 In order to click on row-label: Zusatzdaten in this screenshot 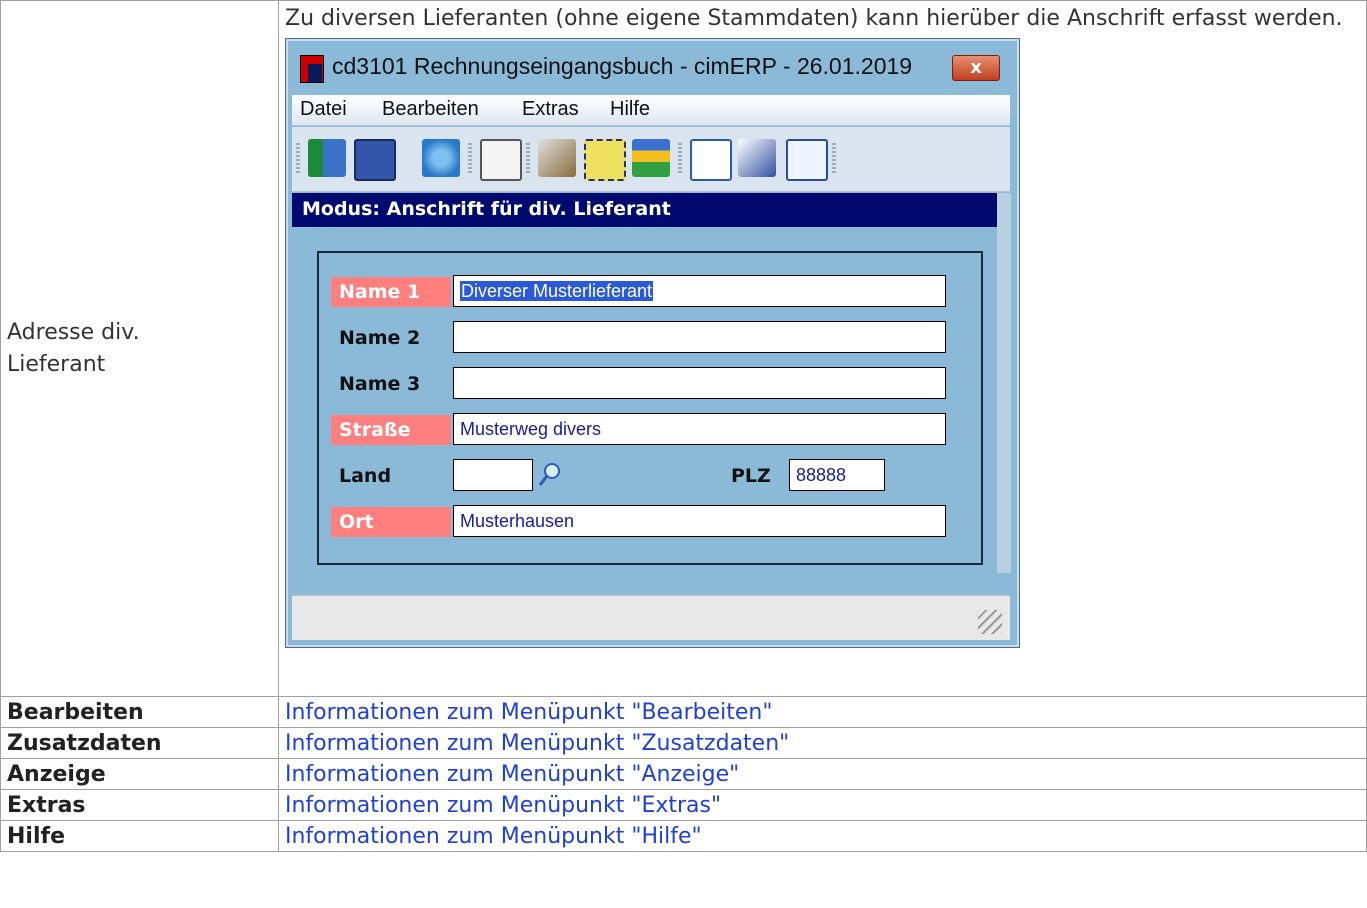, I will do `click(139, 743)`.